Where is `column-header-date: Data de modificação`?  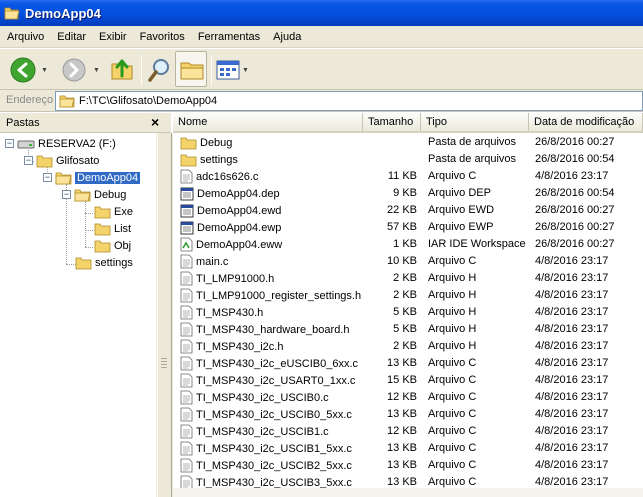
column-header-date: Data de modificação is located at coordinates (586, 122).